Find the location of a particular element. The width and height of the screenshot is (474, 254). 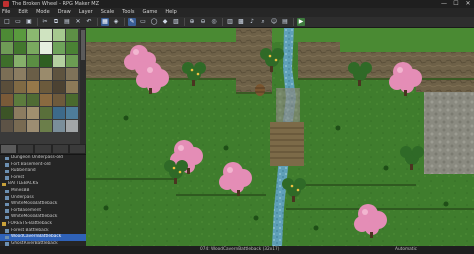

map-tree-label: Dungeon Underpass-old is located at coordinates (37, 157).